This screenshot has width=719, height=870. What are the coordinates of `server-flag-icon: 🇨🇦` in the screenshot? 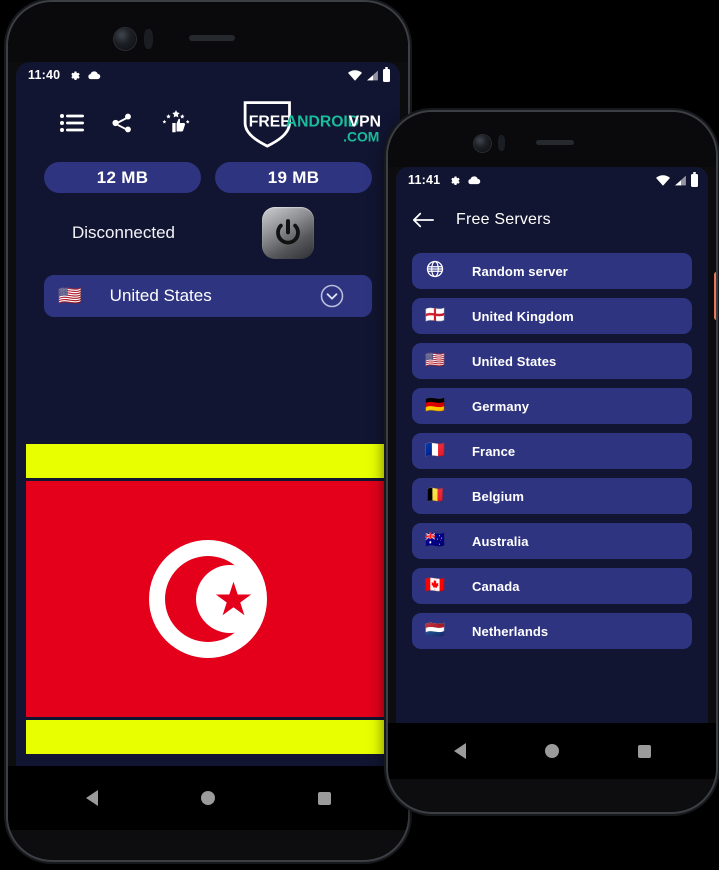 It's located at (435, 585).